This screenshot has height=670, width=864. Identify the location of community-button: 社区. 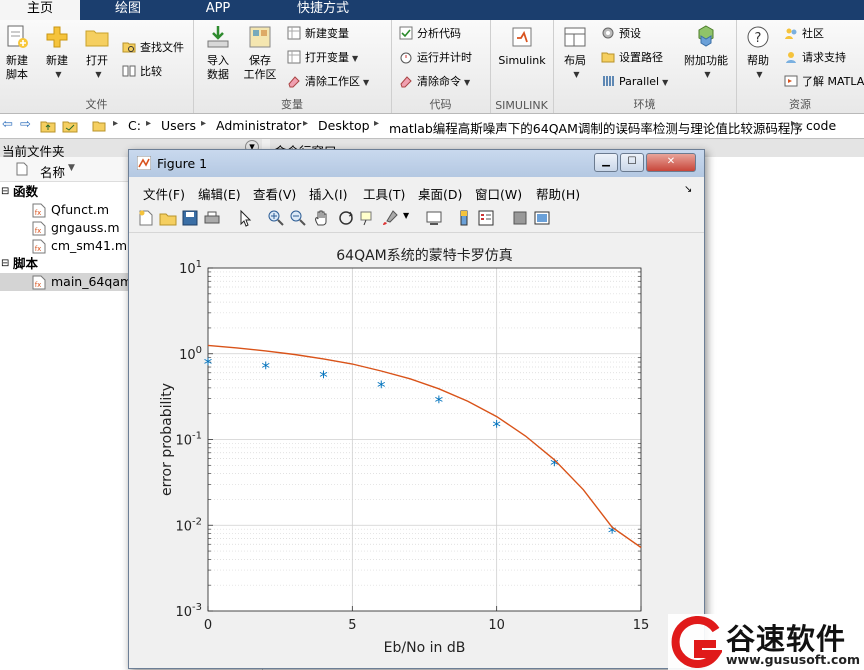
(804, 34).